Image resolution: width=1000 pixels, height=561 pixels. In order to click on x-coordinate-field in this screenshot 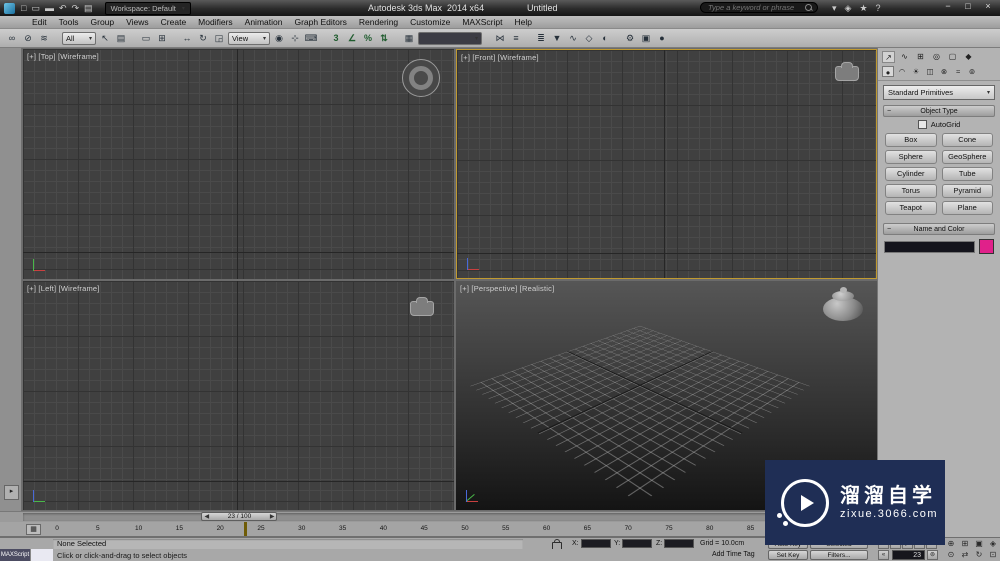, I will do `click(595, 543)`.